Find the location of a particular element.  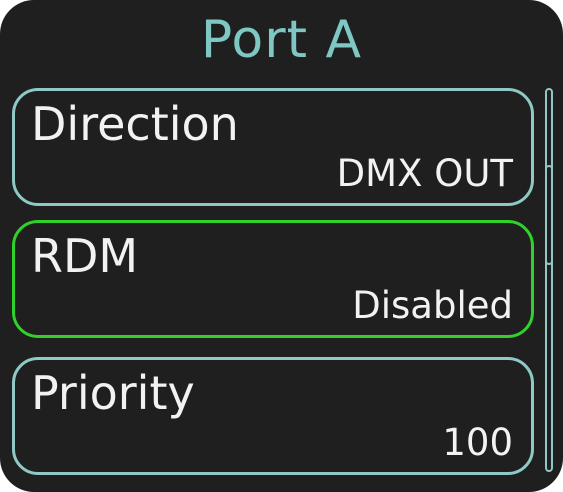

screen-title: Port A is located at coordinates (281, 40).